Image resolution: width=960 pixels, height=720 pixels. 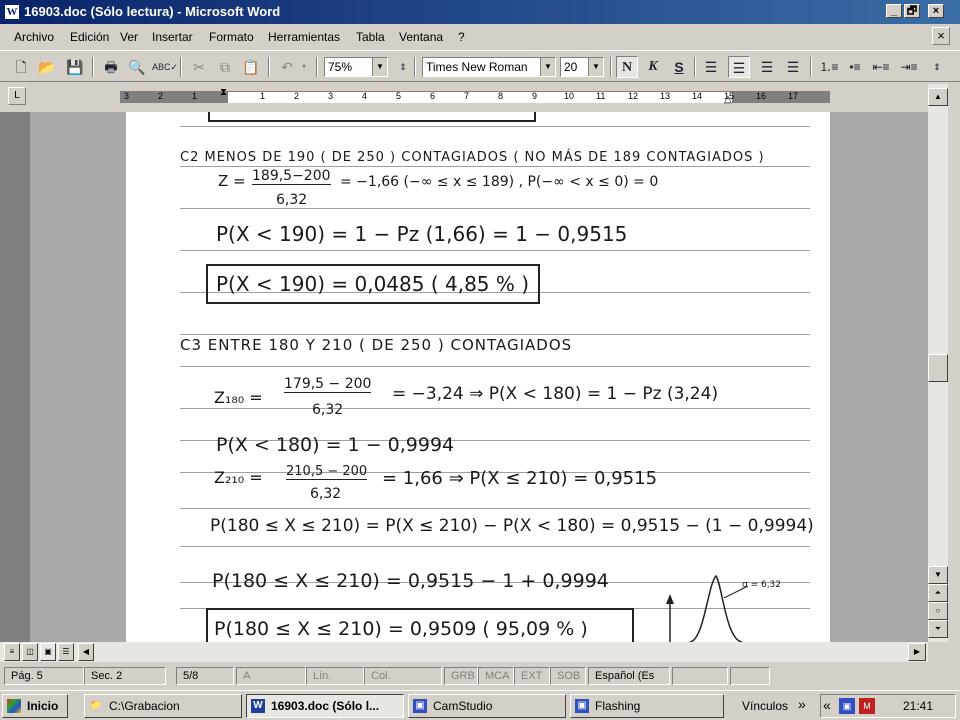 What do you see at coordinates (647, 706) in the screenshot?
I see `task-flashing: ▣ Flashing` at bounding box center [647, 706].